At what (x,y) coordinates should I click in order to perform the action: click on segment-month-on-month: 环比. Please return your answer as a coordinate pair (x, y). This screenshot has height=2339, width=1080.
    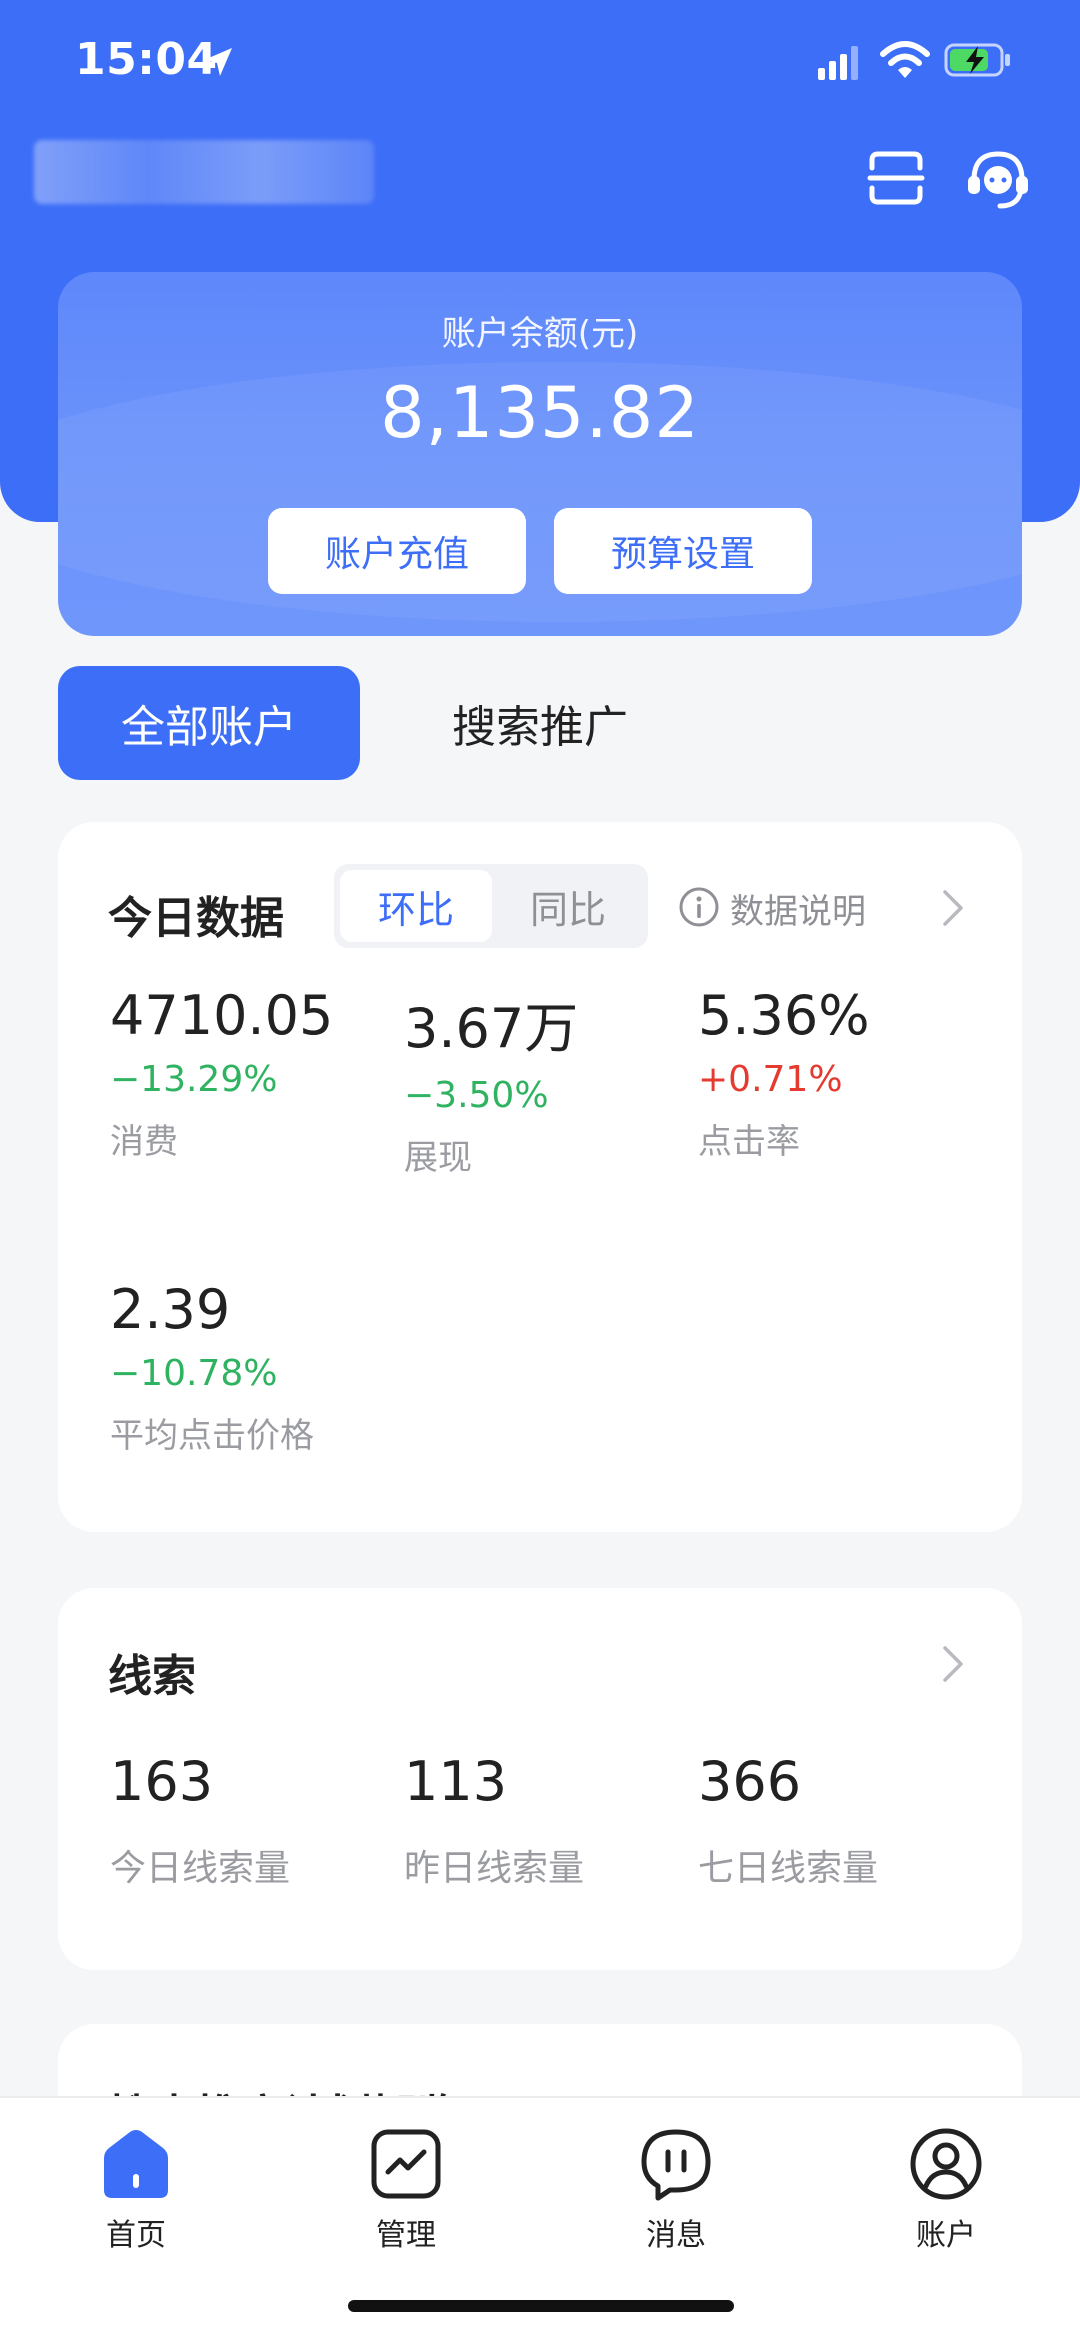
    Looking at the image, I should click on (416, 906).